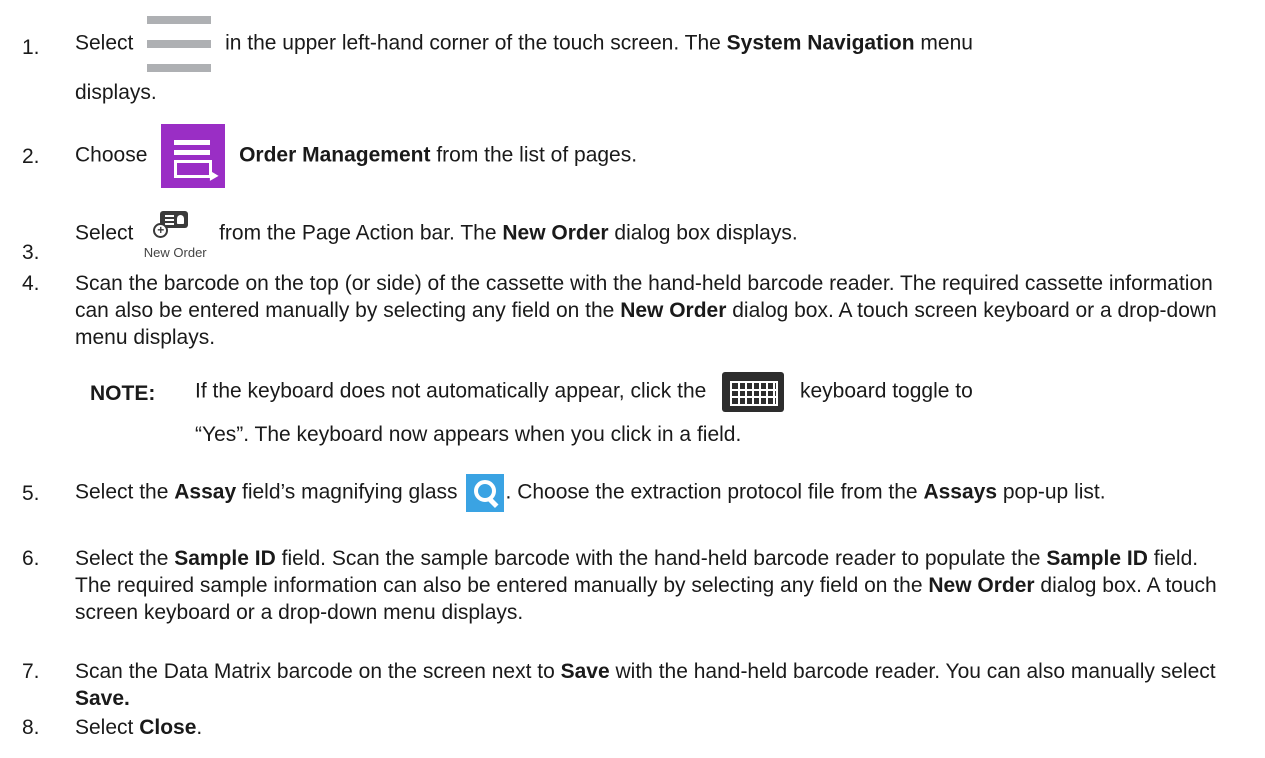 This screenshot has width=1265, height=758. I want to click on keyboard-icon, so click(753, 392).